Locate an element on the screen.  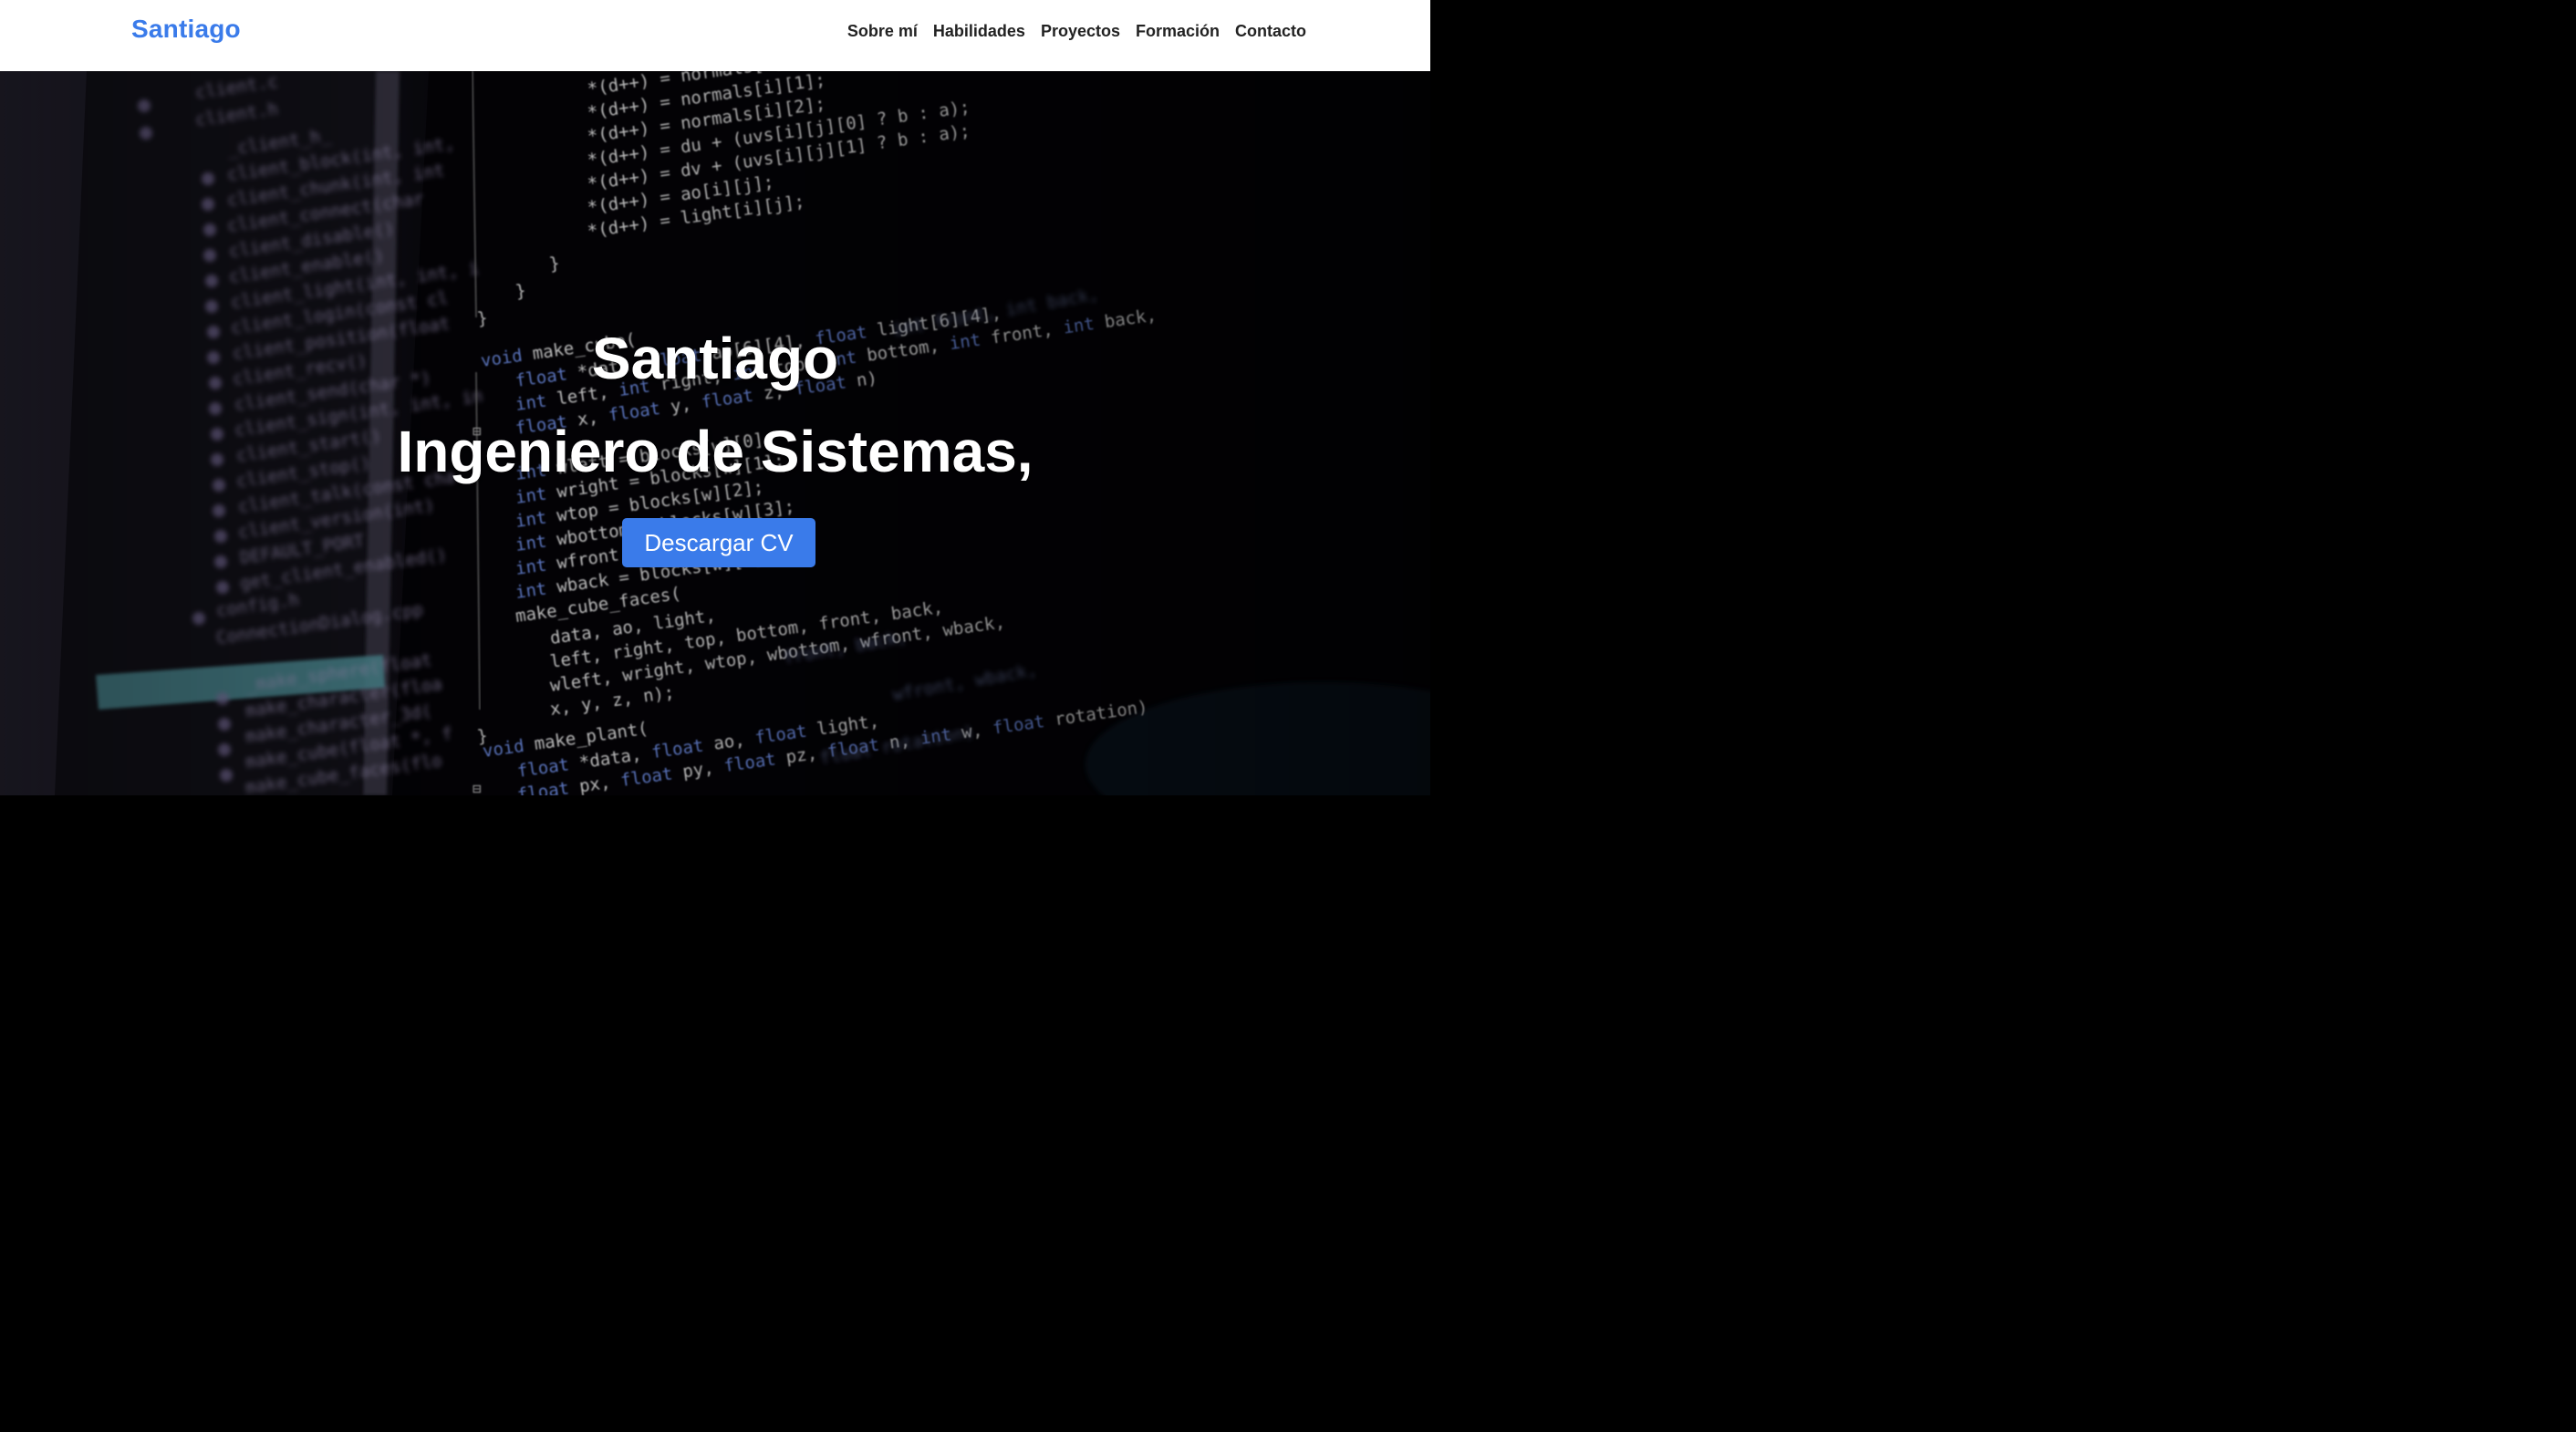
nav-item-habilidades: Habilidades is located at coordinates (979, 31).